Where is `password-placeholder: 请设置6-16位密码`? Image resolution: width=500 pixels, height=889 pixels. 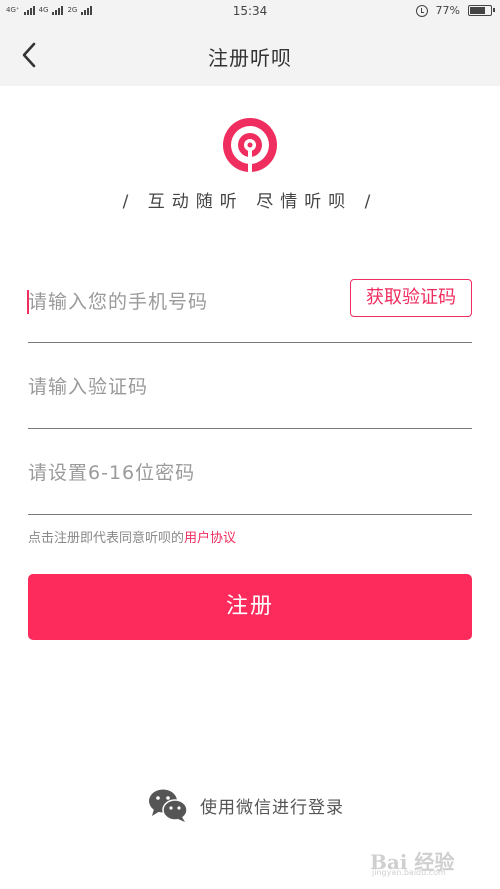 password-placeholder: 请设置6-16位密码 is located at coordinates (112, 473).